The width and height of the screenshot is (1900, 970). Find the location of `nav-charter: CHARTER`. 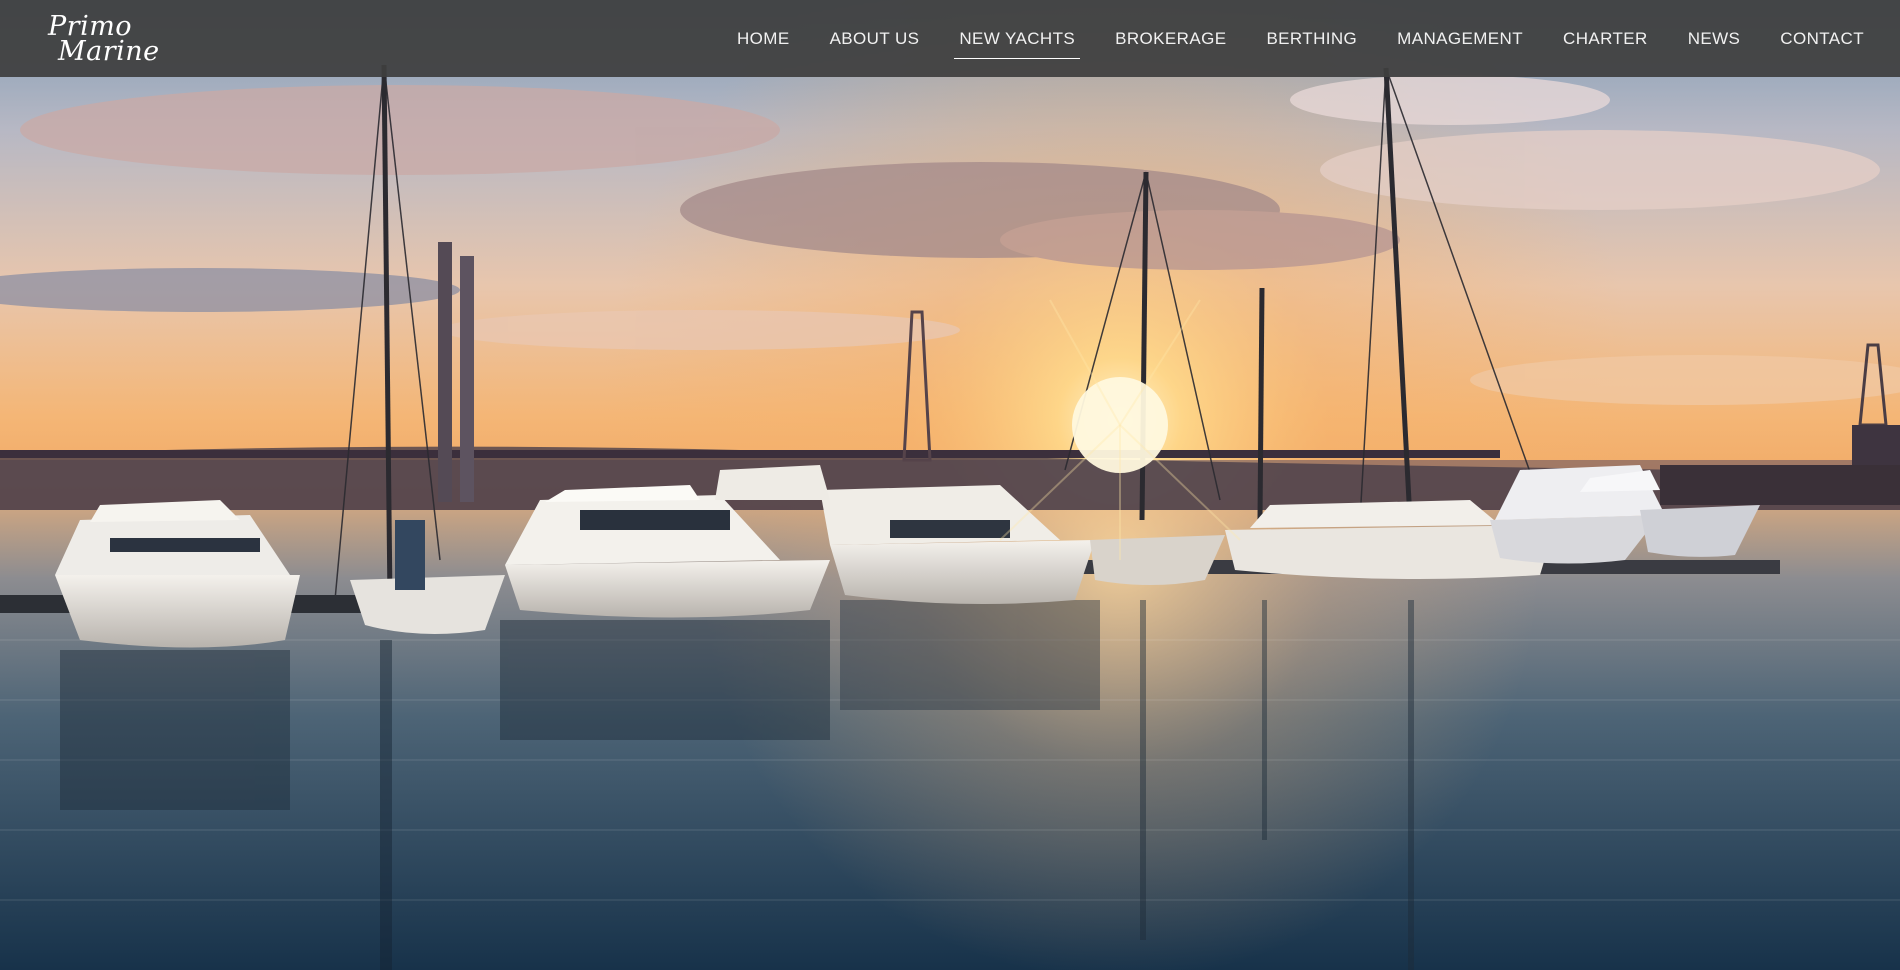

nav-charter: CHARTER is located at coordinates (1605, 38).